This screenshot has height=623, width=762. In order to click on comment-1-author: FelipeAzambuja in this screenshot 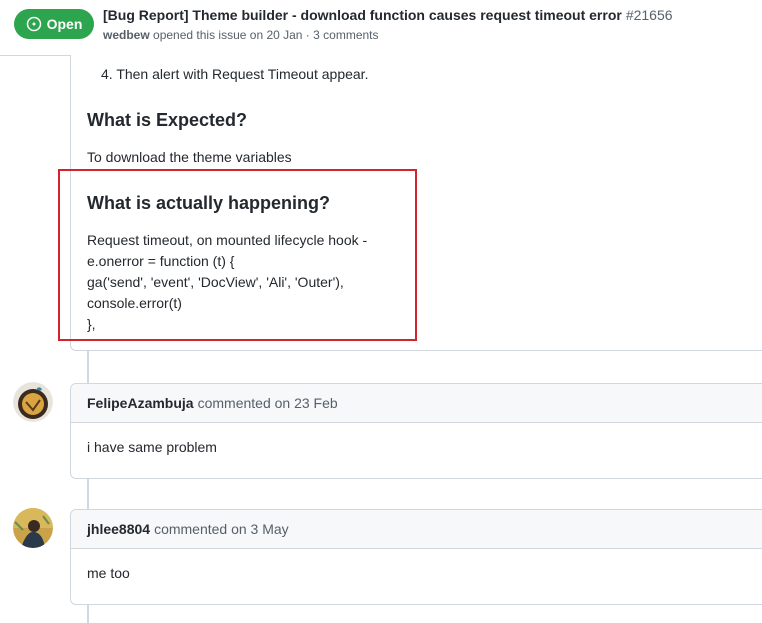, I will do `click(140, 403)`.